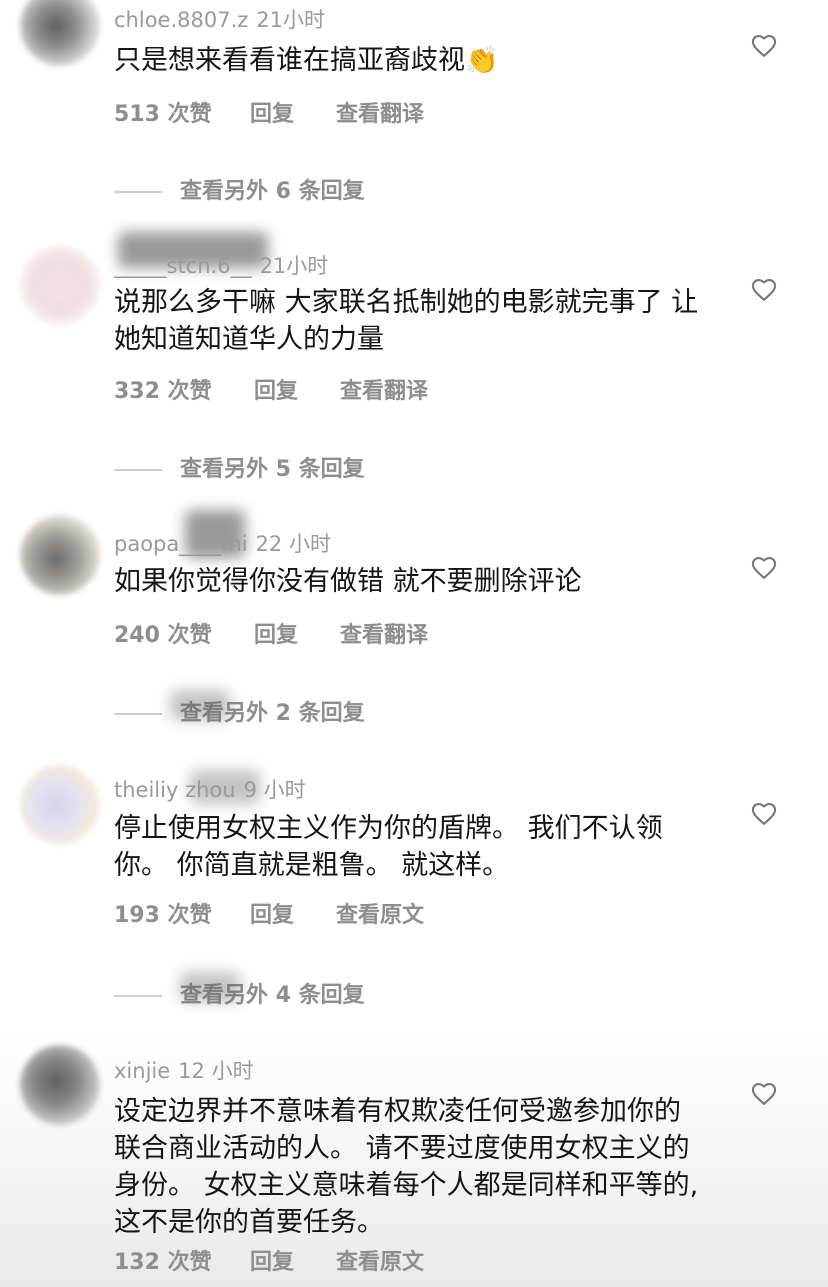  I want to click on comment-meta: paopa____mi 22 小时, so click(222, 543).